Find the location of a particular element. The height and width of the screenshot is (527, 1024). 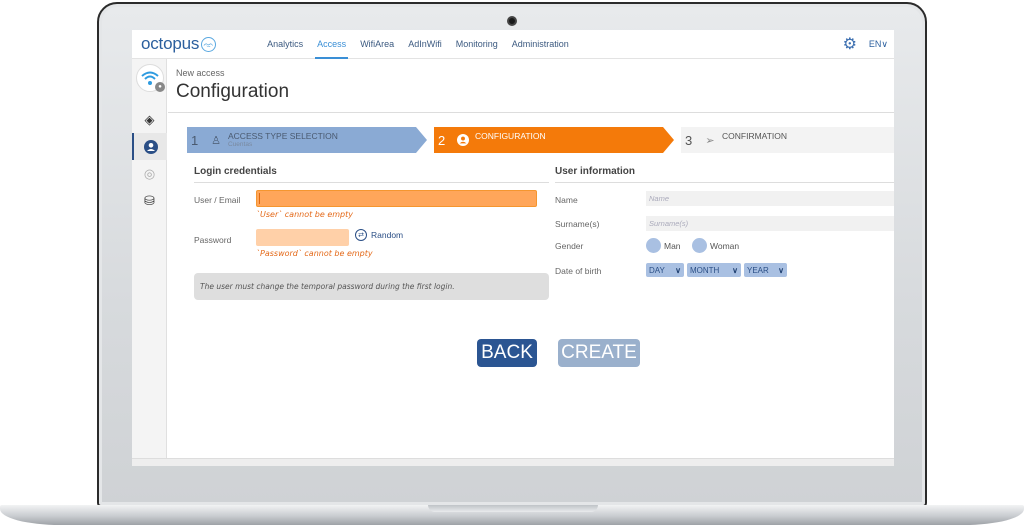

sidebar-item-database: ⛁ is located at coordinates (149, 200).